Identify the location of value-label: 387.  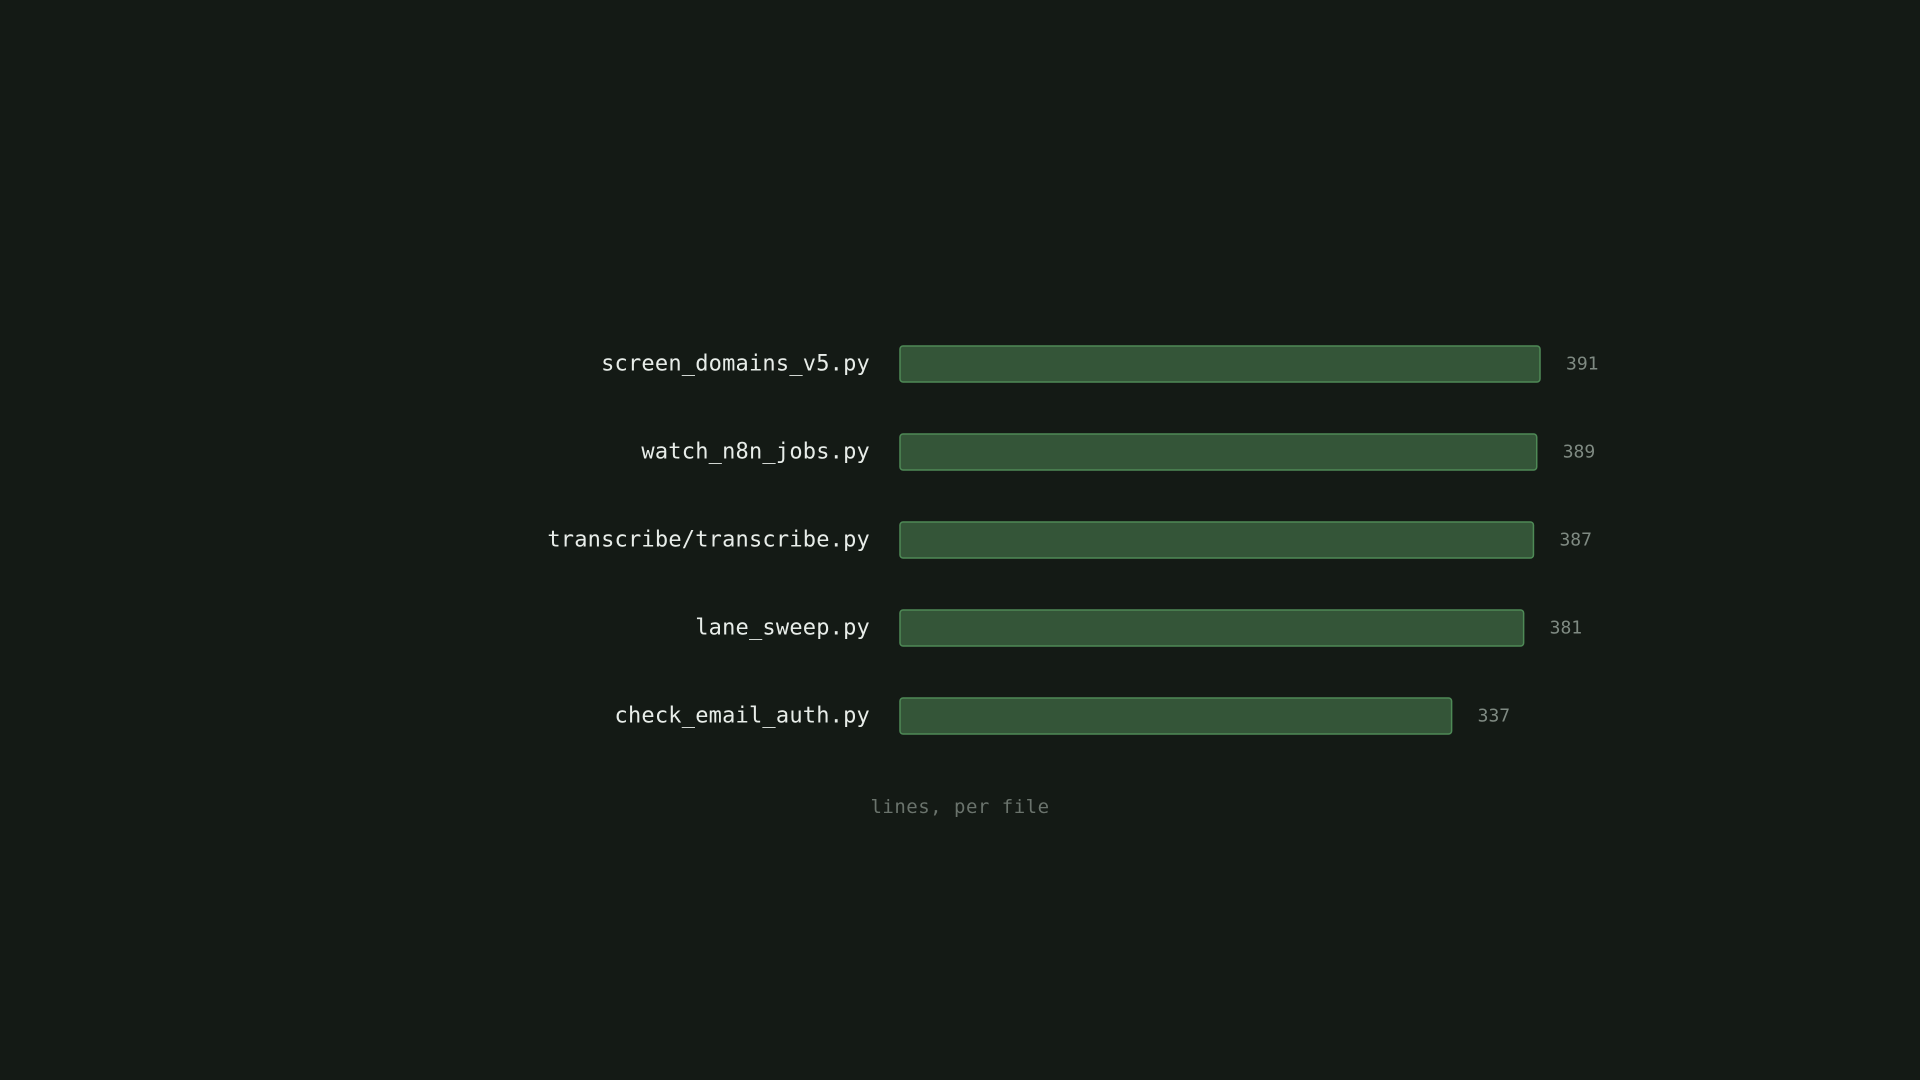
(1575, 540).